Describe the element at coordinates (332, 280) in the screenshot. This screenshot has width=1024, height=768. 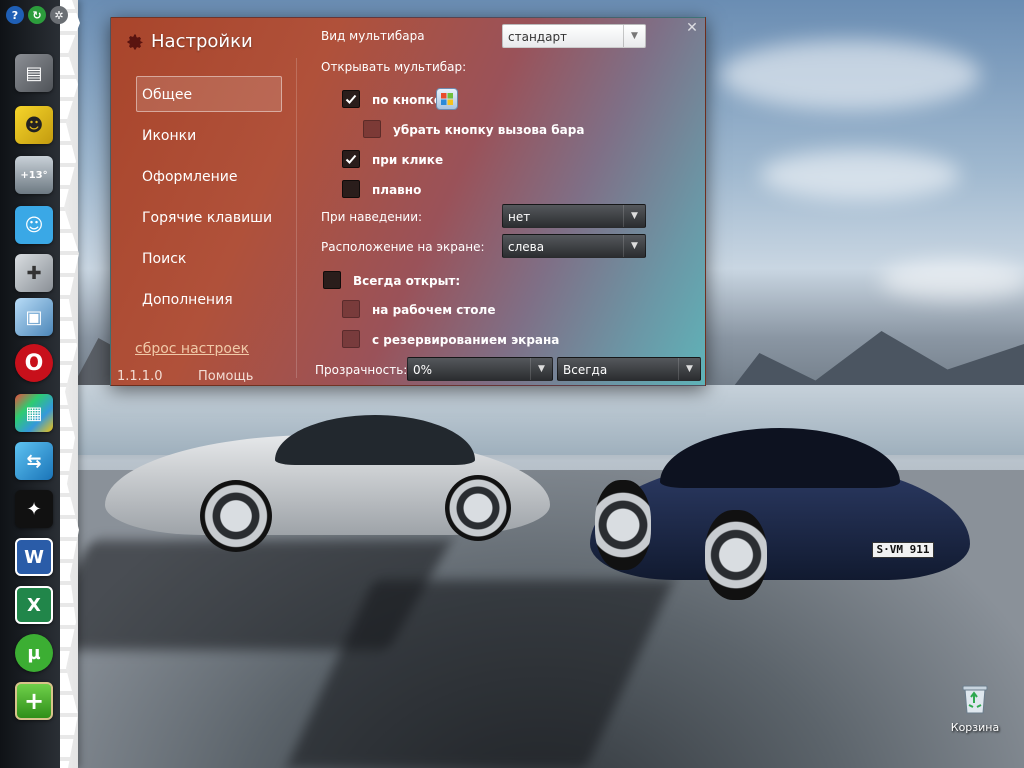
I see `always-open-checkbox` at that location.